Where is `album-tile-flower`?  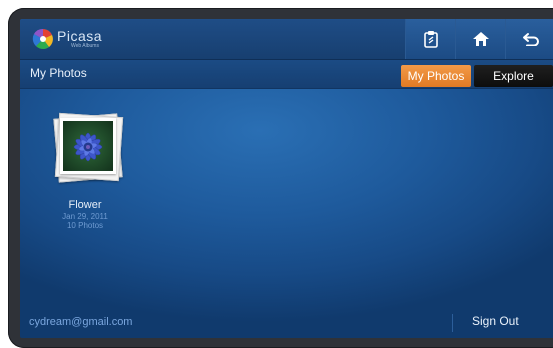 album-tile-flower is located at coordinates (88, 147).